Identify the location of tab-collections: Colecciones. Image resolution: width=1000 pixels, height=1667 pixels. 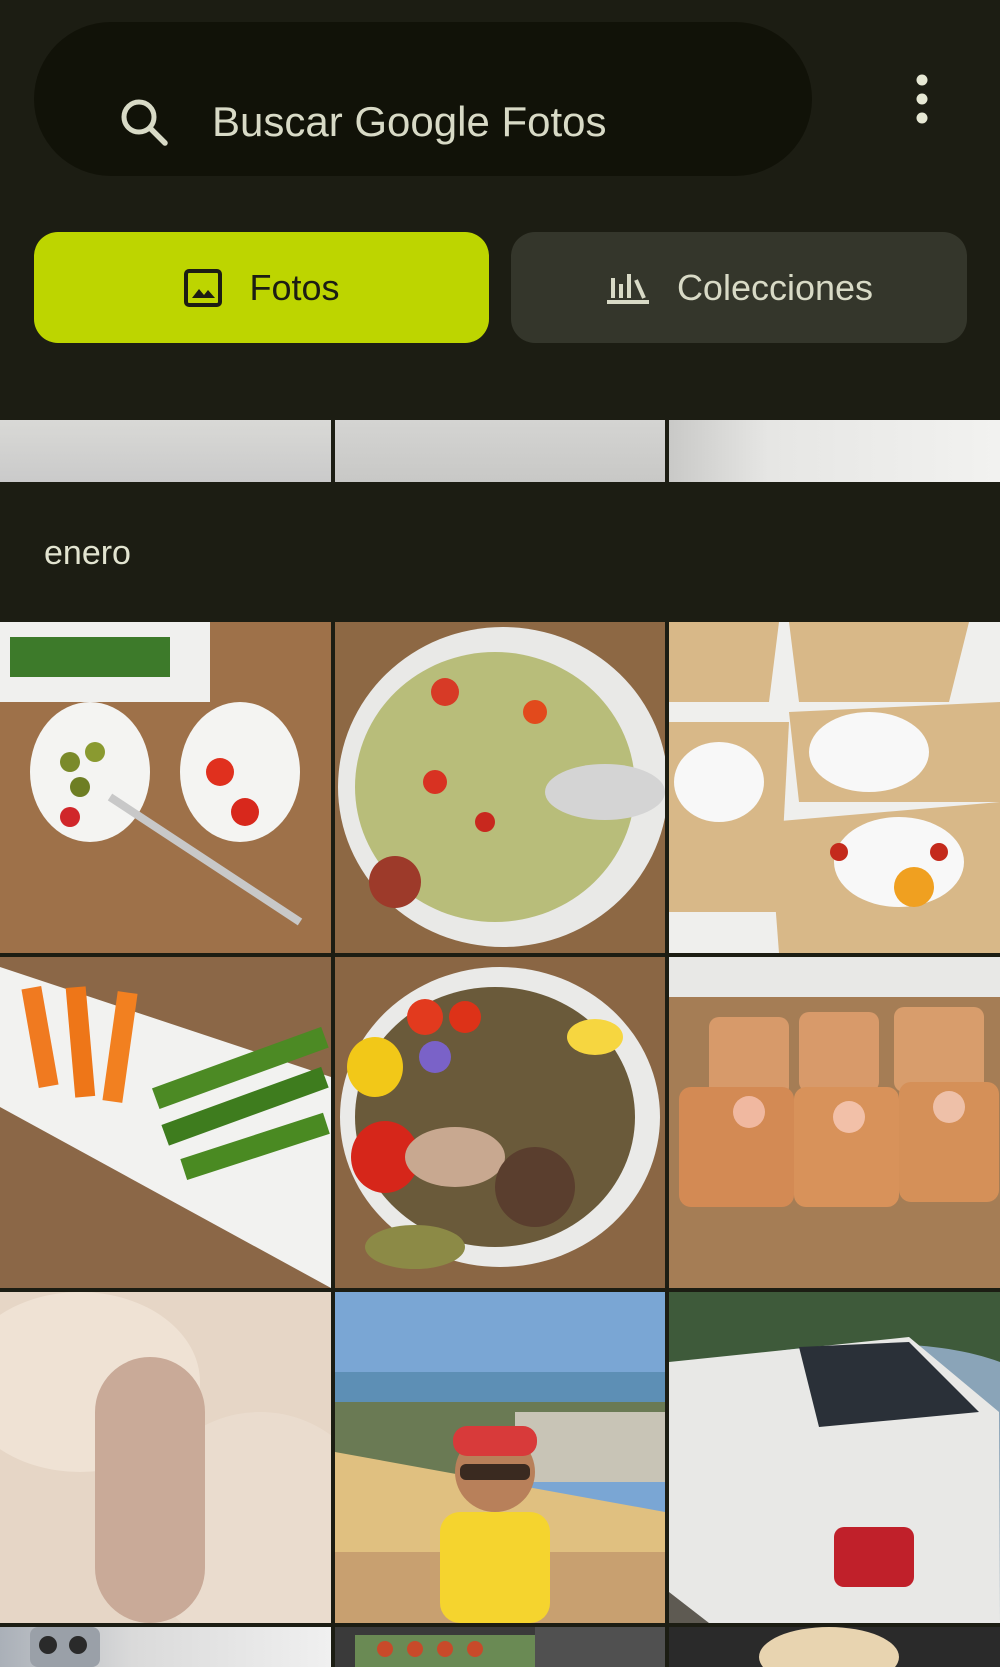
(739, 287).